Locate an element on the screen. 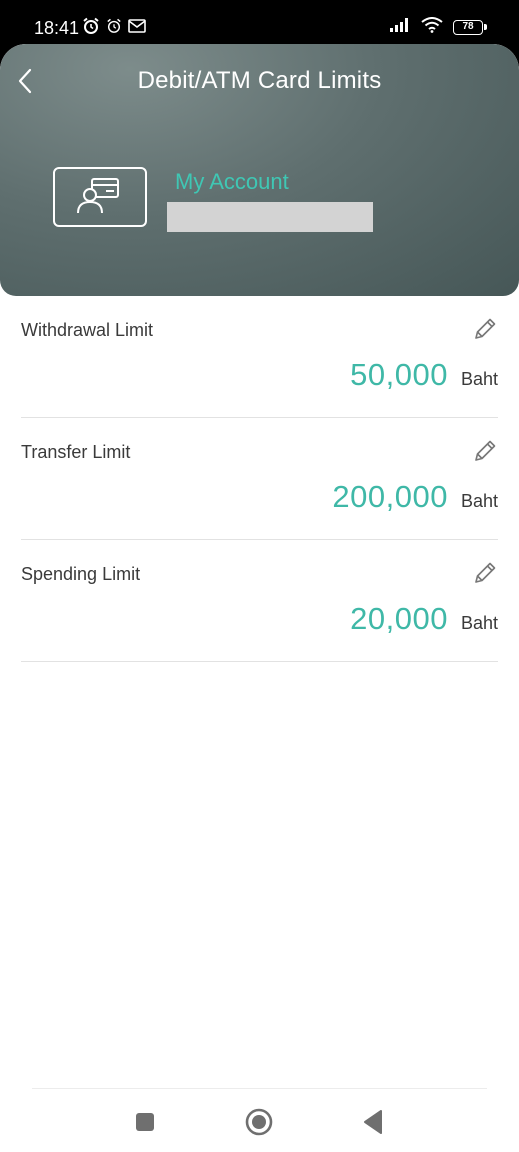 This screenshot has width=519, height=1152. battery-icon: 78 is located at coordinates (470, 27).